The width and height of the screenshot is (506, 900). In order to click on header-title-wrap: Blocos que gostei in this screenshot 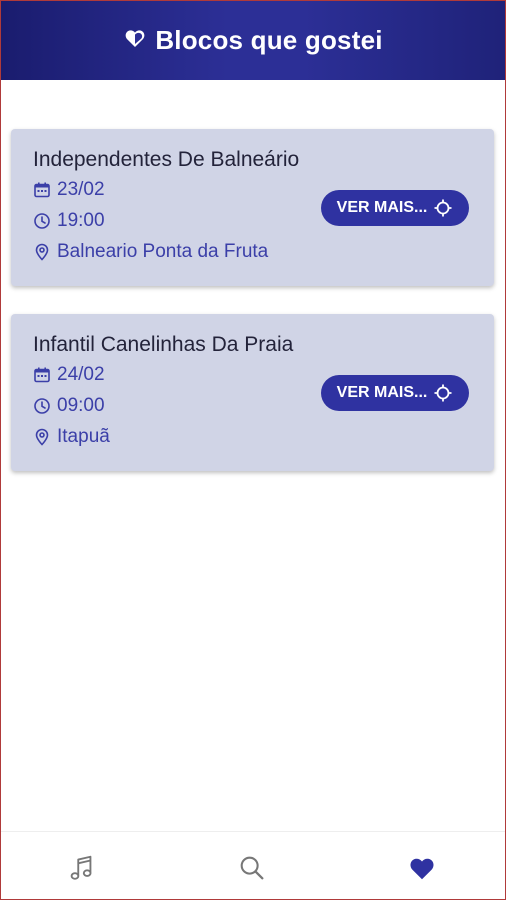, I will do `click(252, 40)`.